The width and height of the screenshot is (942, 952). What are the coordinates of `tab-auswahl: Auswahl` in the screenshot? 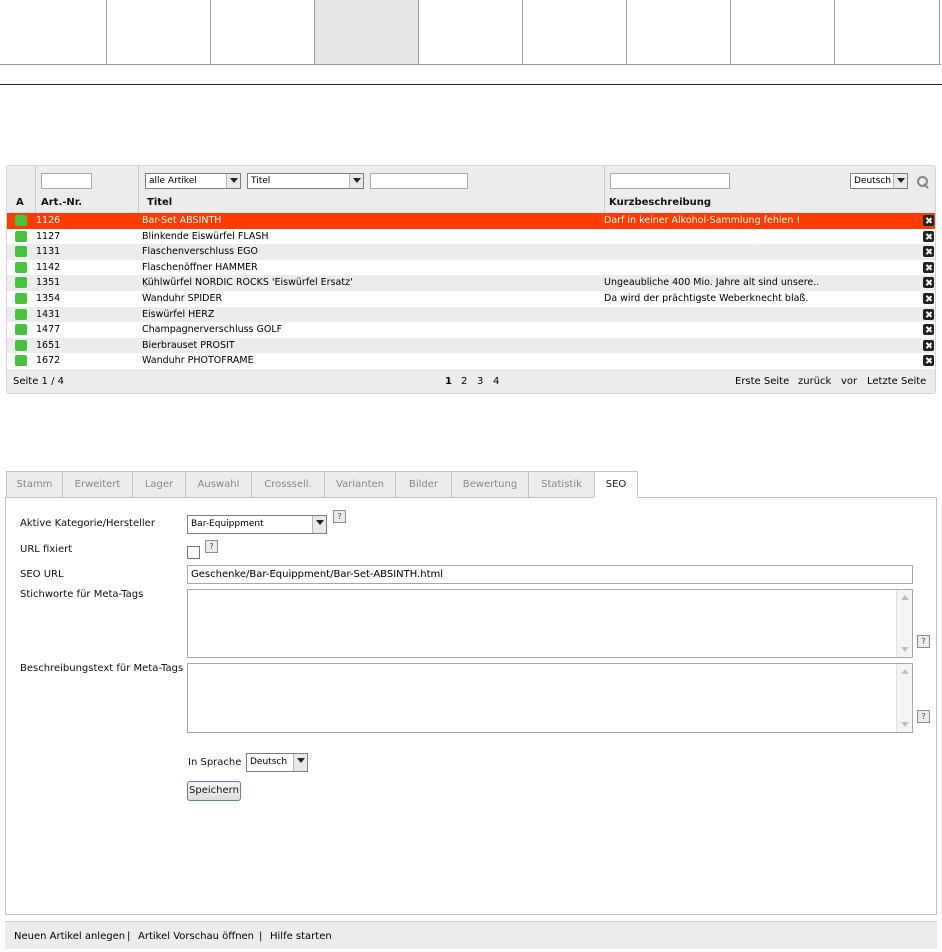 It's located at (218, 484).